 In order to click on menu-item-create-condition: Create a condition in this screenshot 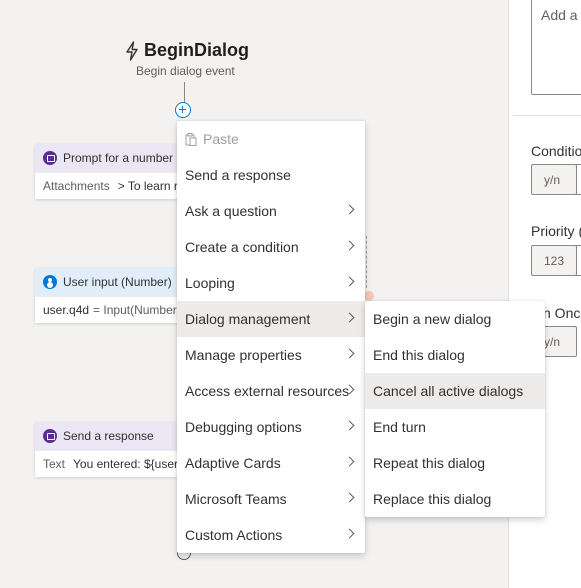, I will do `click(271, 247)`.